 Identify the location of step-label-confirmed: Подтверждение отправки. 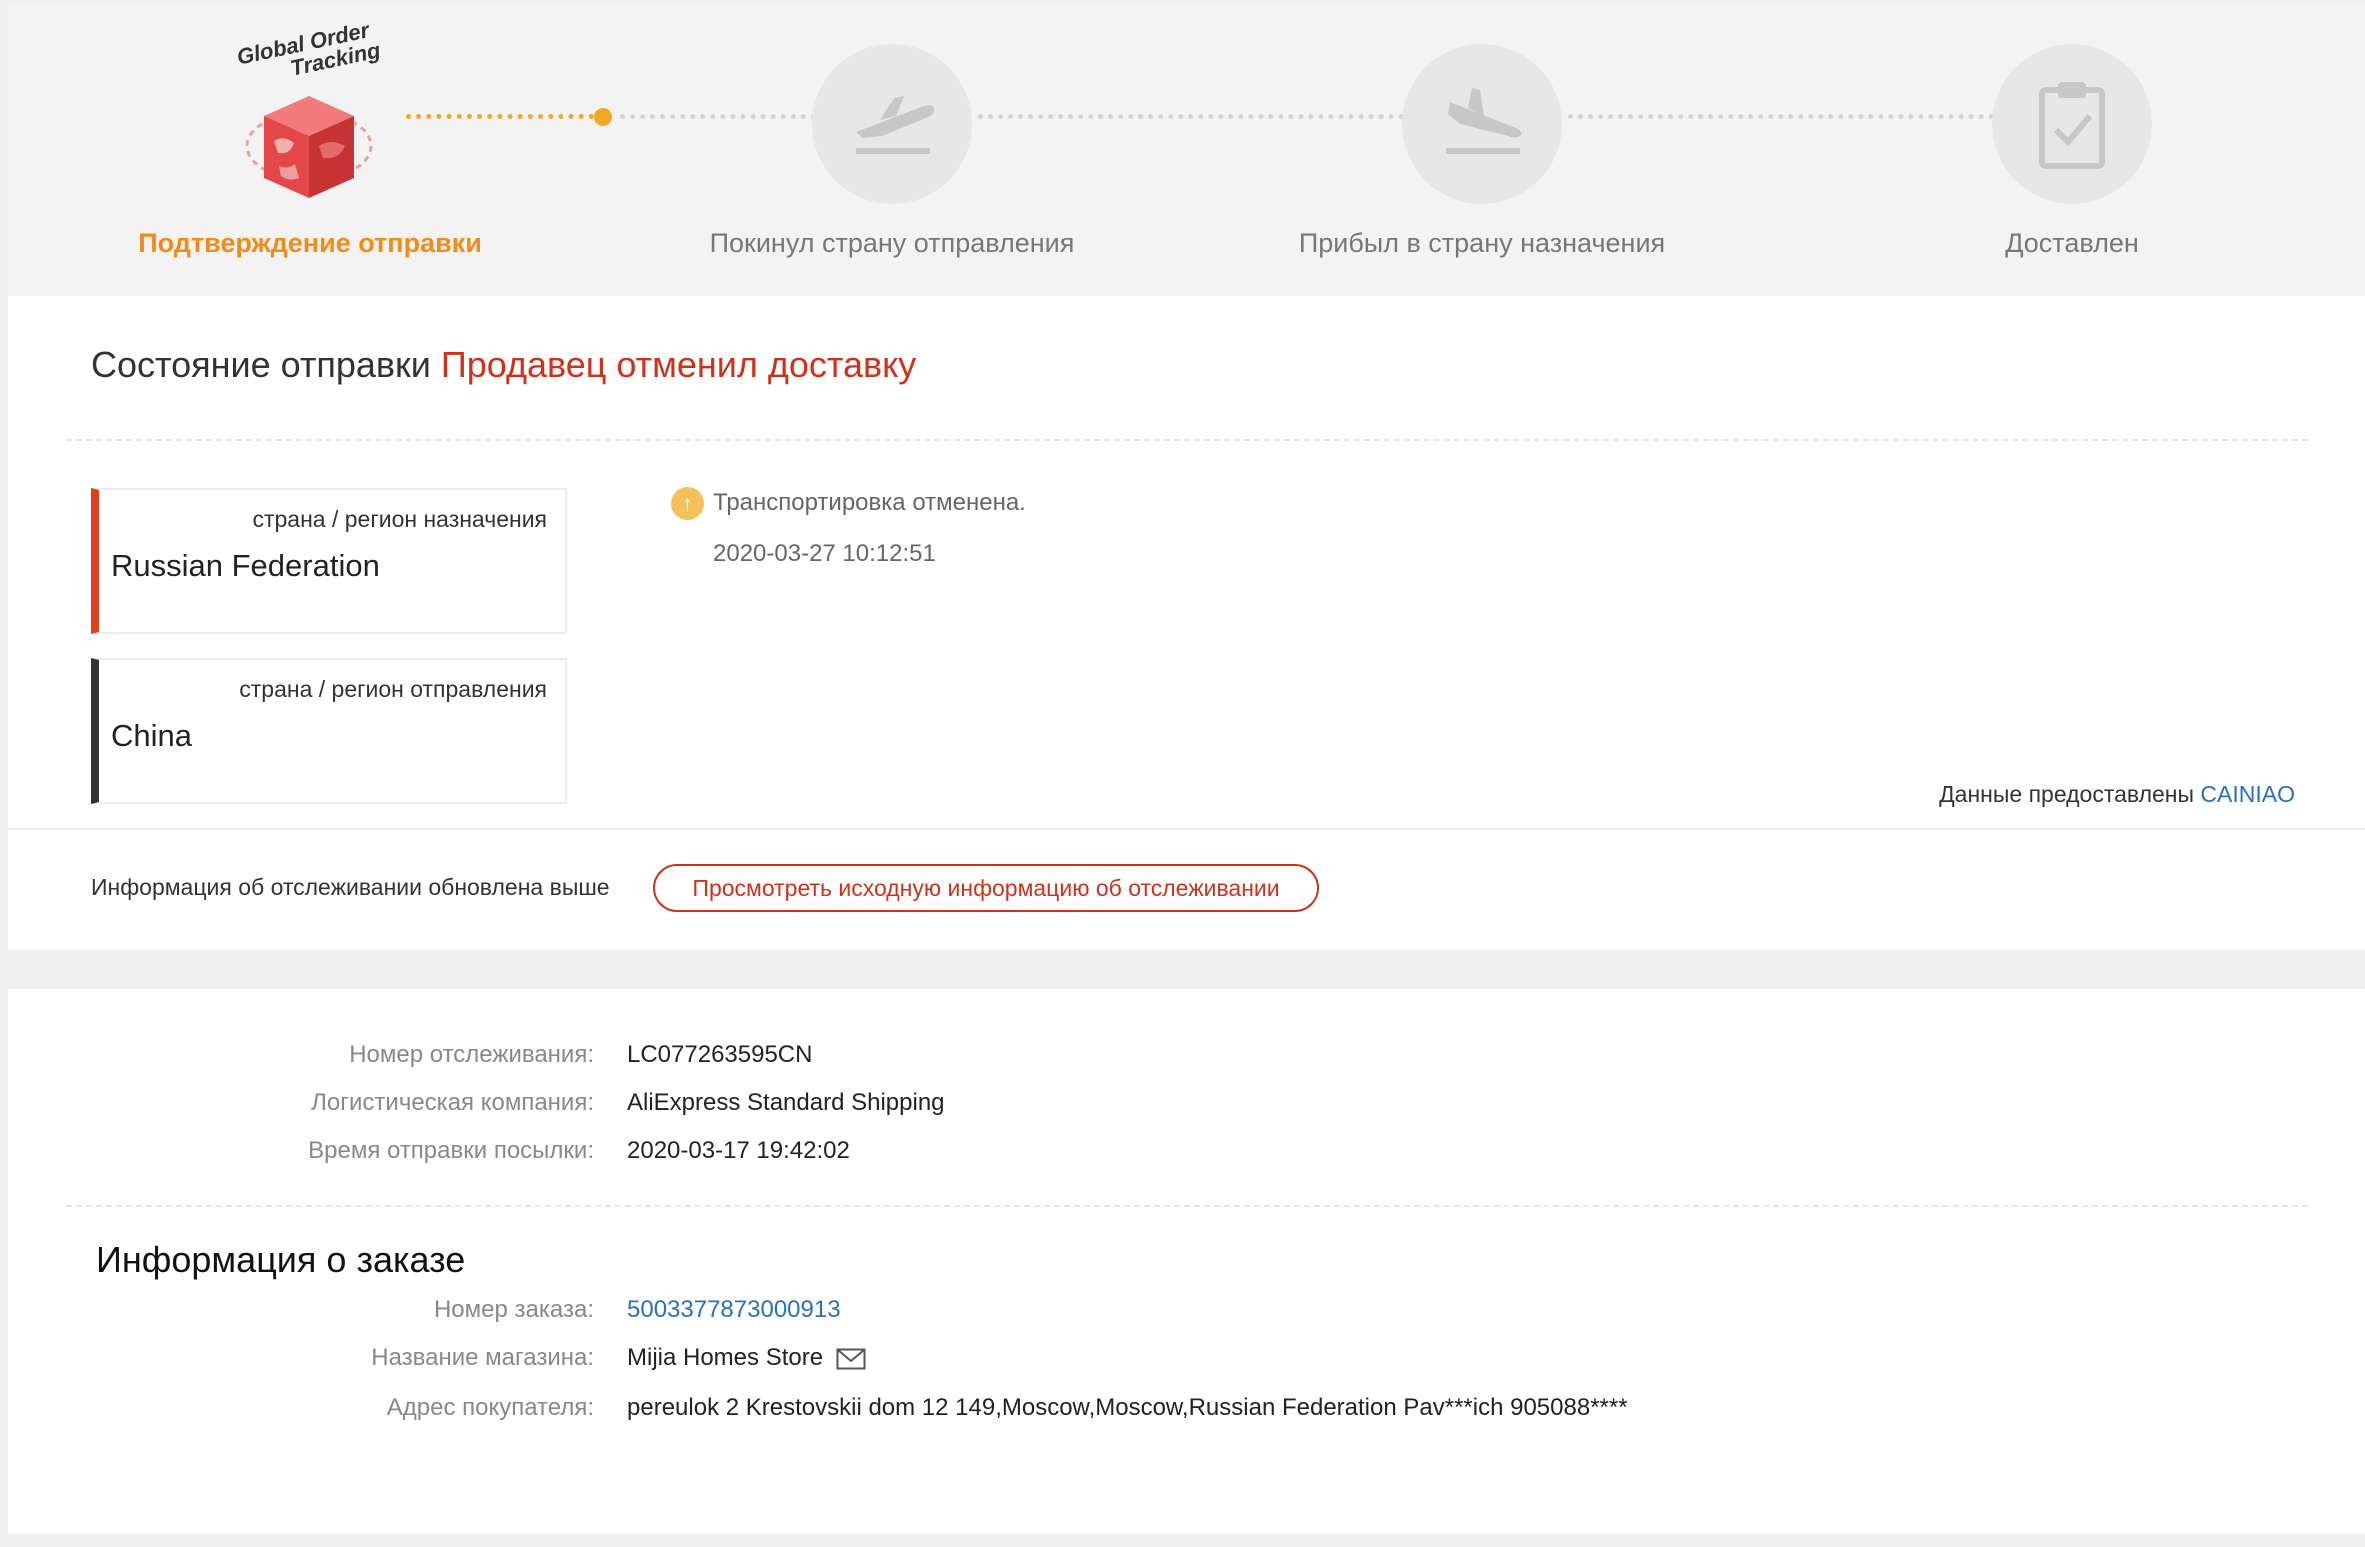
(310, 243).